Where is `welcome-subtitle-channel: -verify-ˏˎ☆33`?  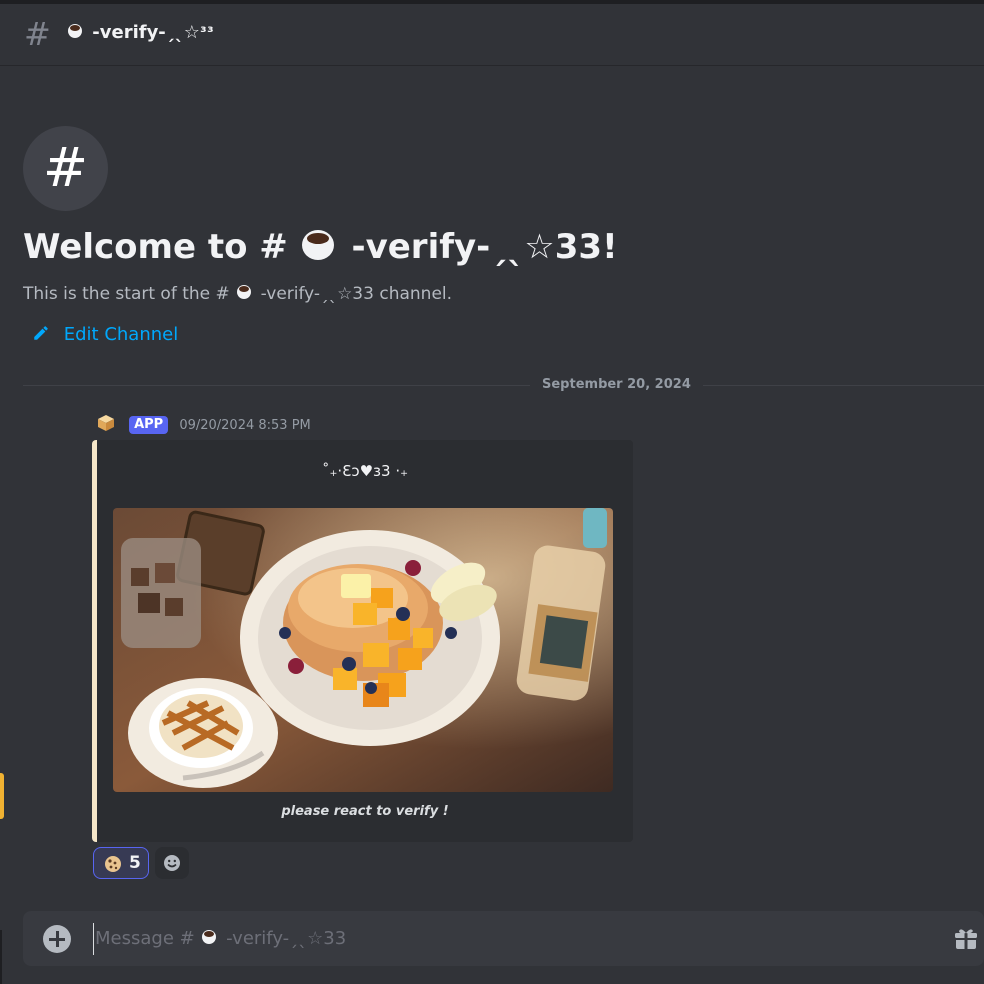 welcome-subtitle-channel: -verify-ˏˎ☆33 is located at coordinates (317, 294).